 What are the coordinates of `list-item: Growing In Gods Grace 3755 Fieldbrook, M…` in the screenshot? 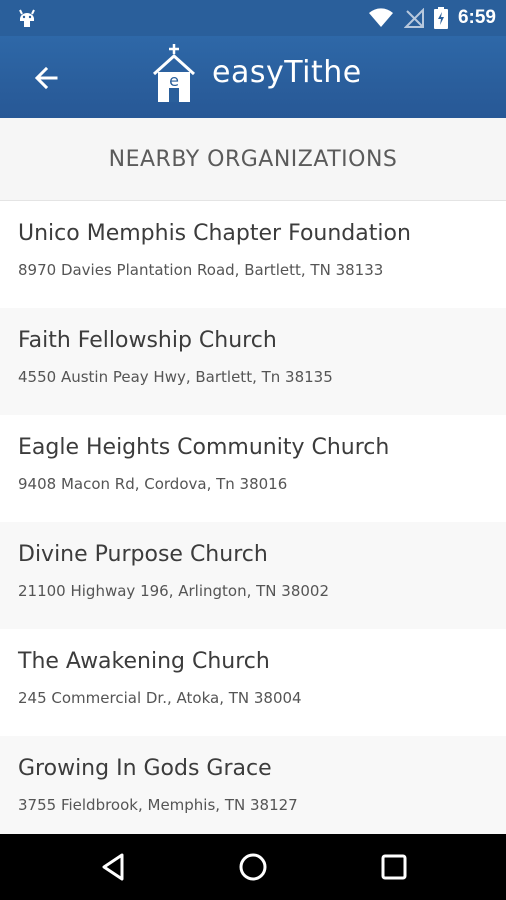 It's located at (253, 789).